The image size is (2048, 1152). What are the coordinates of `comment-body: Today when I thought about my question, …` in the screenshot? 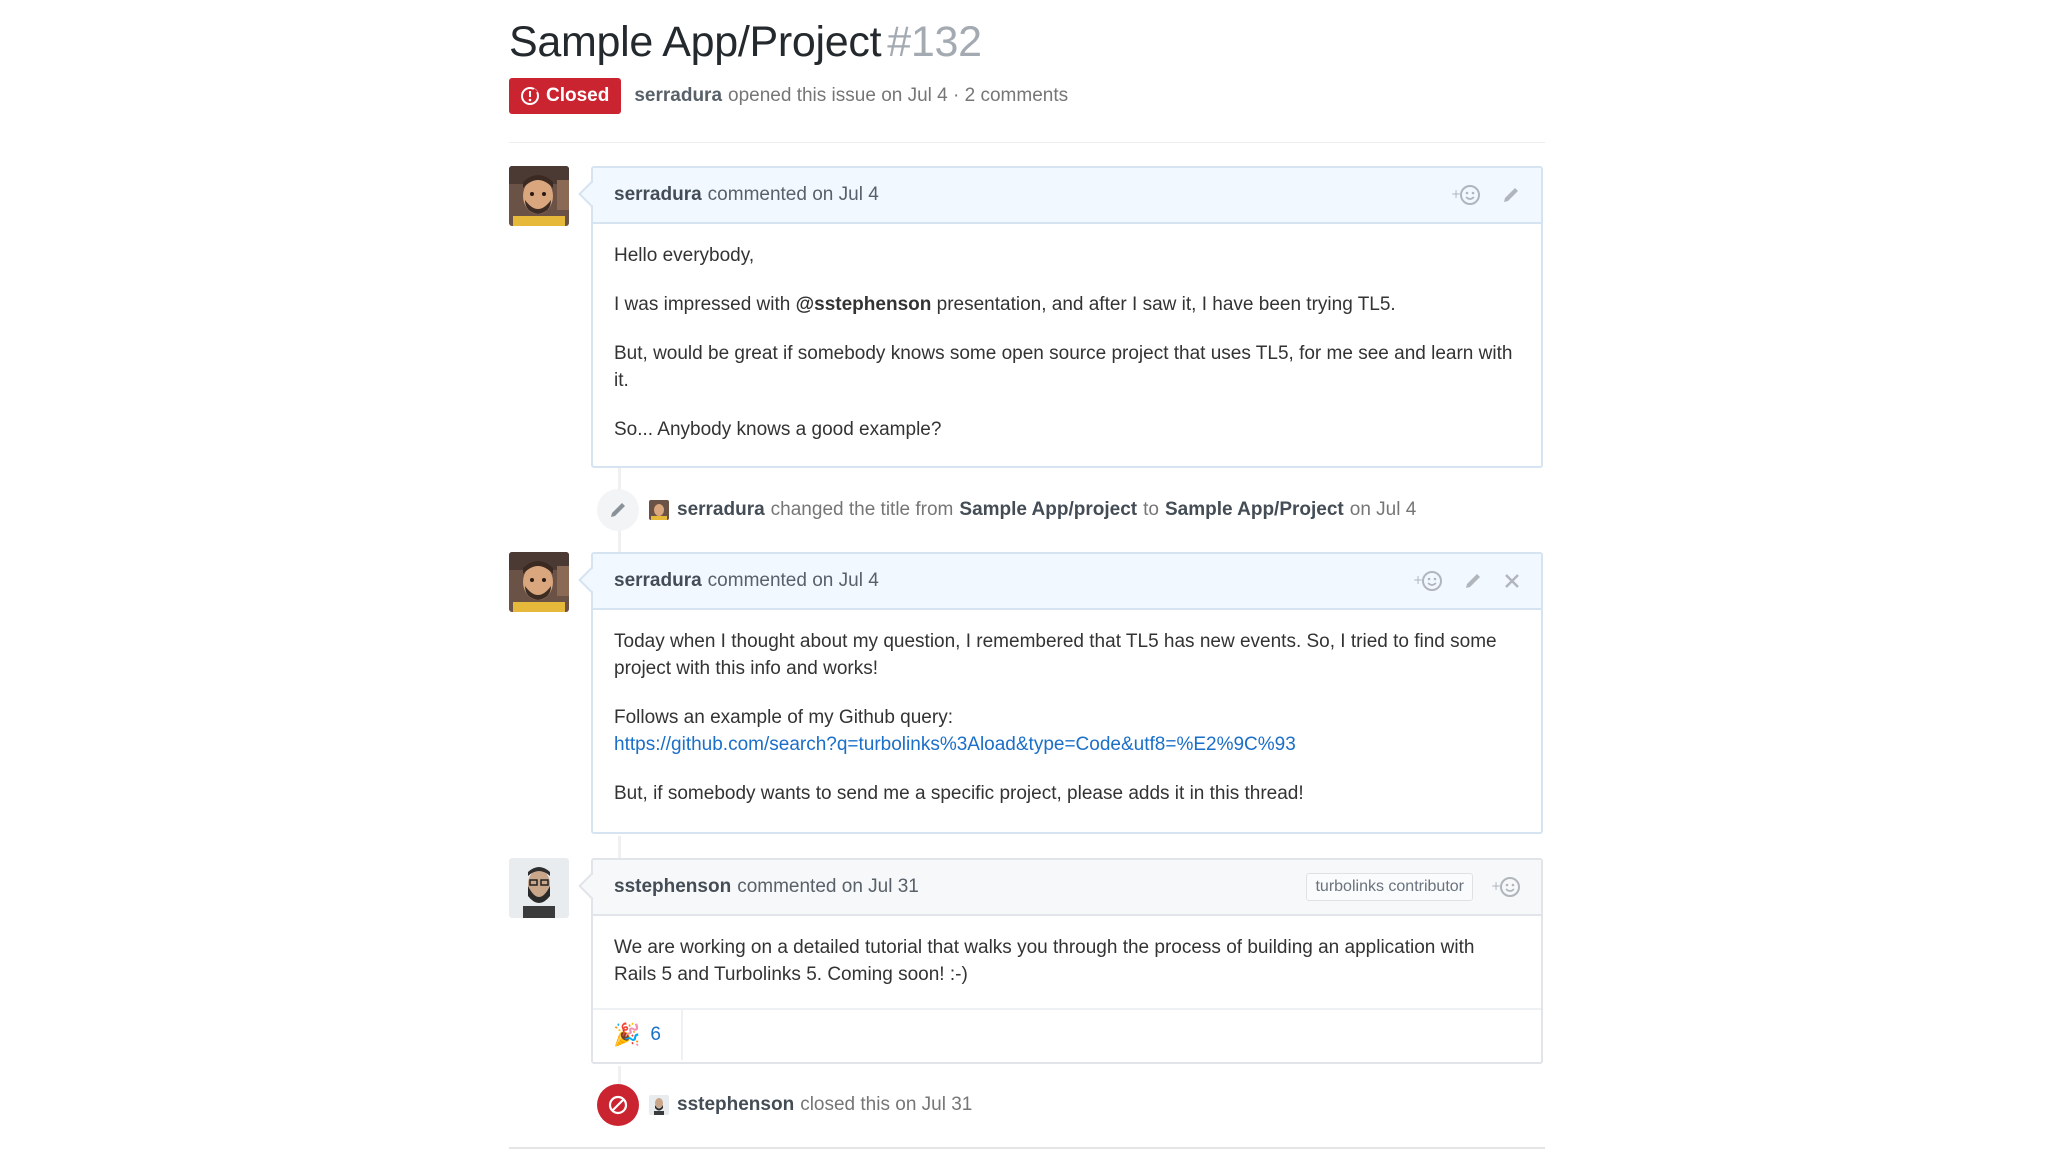 It's located at (1067, 718).